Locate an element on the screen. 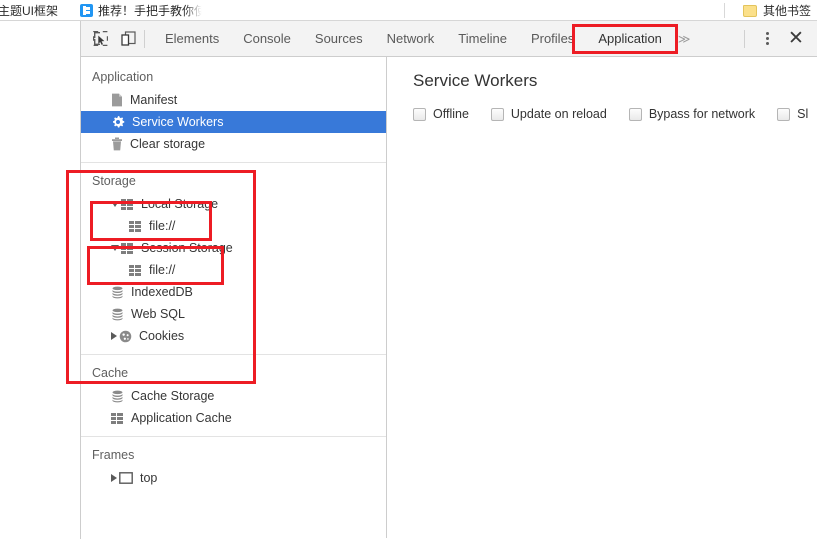  sidebar-item-cookies: Cookies is located at coordinates (233, 336).